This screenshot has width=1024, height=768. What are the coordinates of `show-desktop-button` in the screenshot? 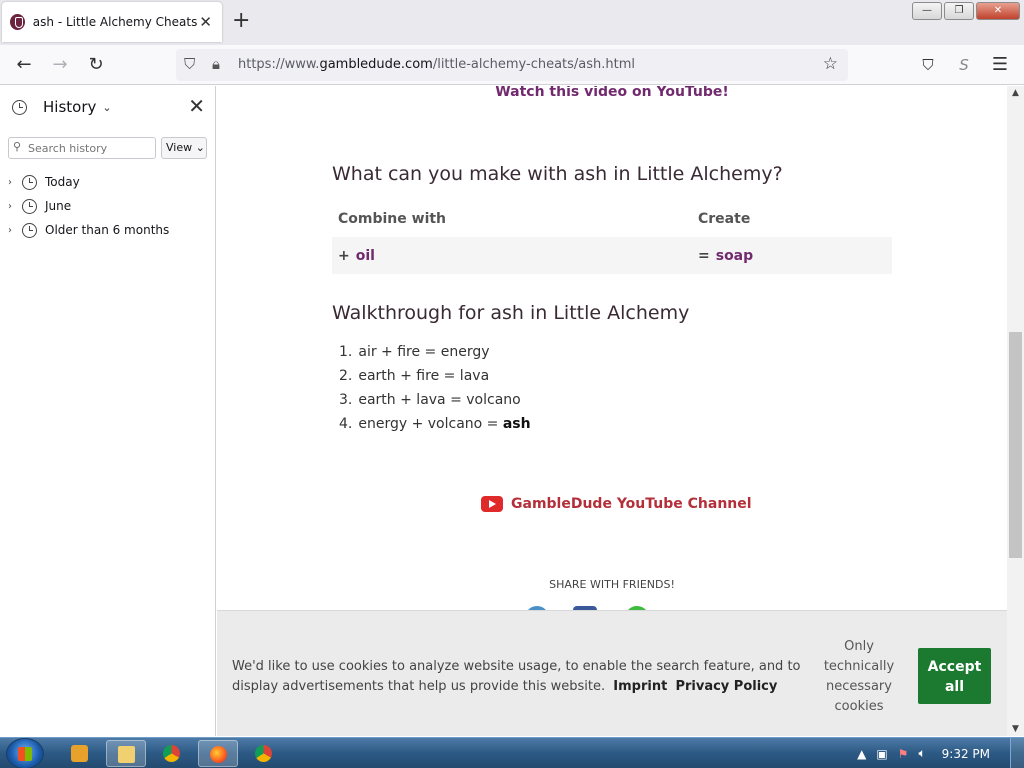 It's located at (1017, 753).